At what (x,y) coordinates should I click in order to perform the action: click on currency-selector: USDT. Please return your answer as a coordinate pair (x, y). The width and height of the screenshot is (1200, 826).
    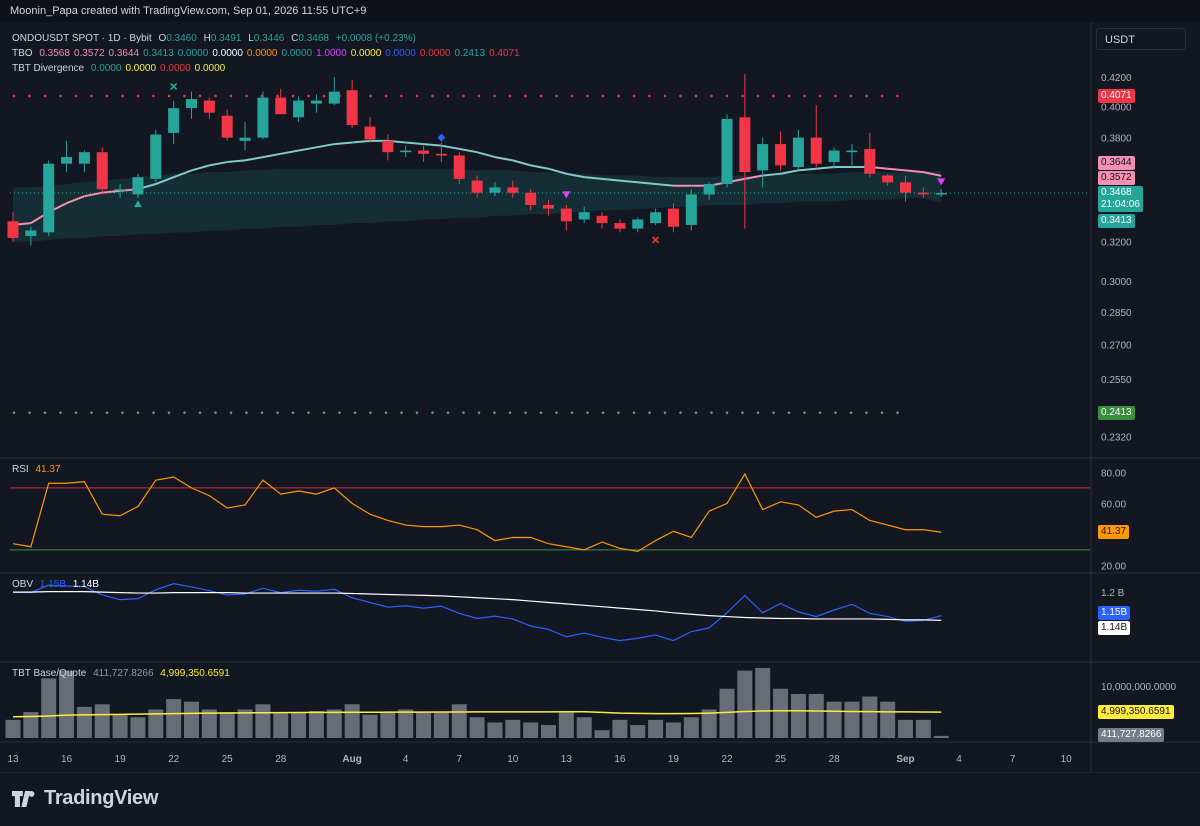
    Looking at the image, I should click on (1141, 39).